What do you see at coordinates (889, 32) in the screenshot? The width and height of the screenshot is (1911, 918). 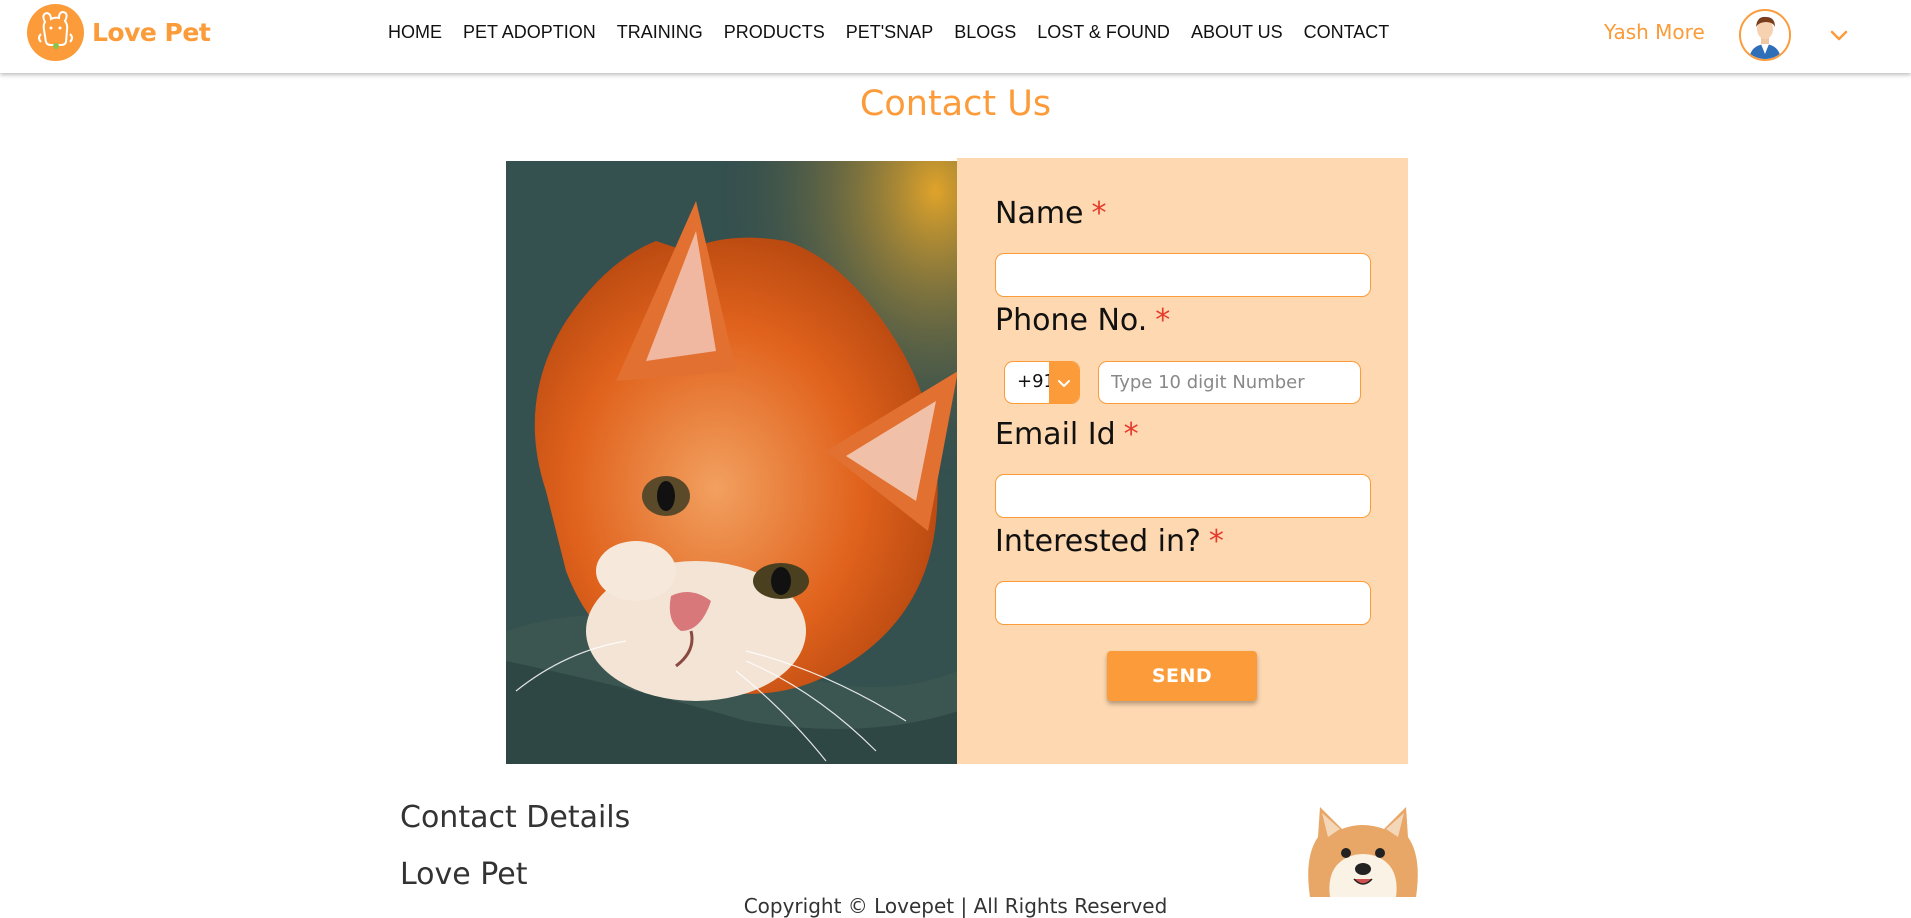 I see `nav-item-petsnap: PET'SNAP` at bounding box center [889, 32].